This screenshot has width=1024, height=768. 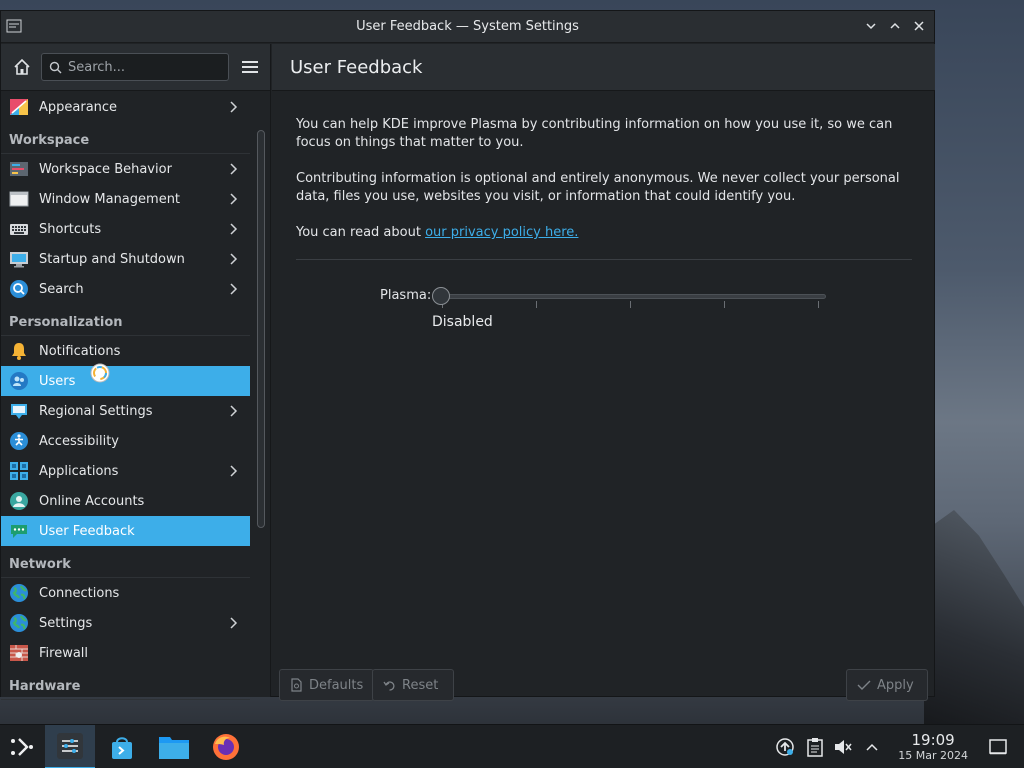 I want to click on system-settings-icon, so click(x=70, y=746).